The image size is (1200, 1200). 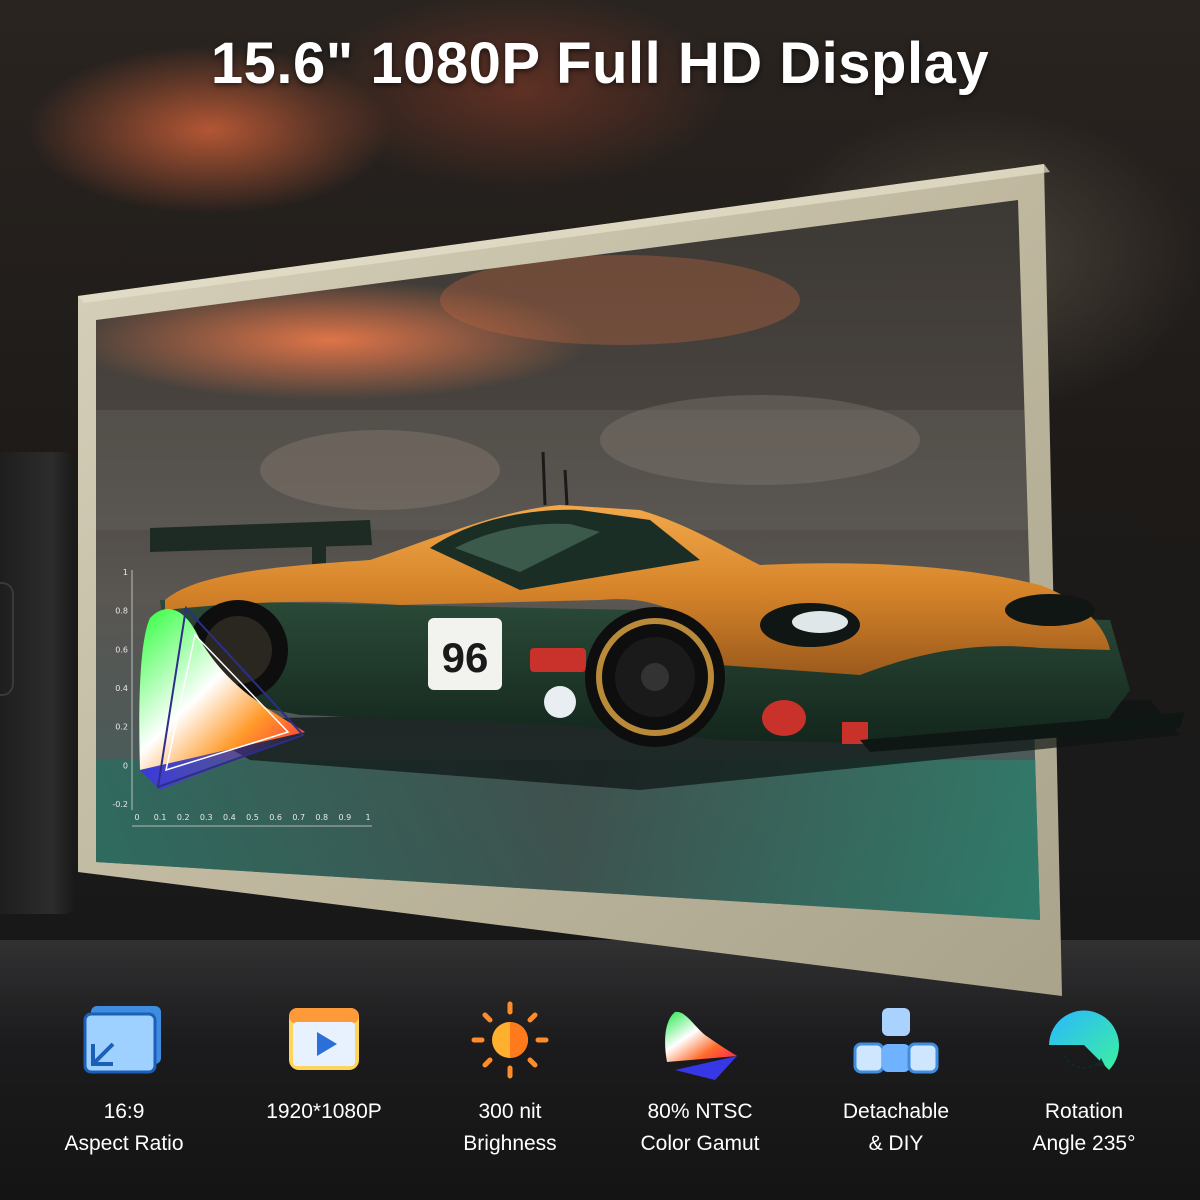 I want to click on feature-label: 1920*1080P, so click(x=324, y=1111).